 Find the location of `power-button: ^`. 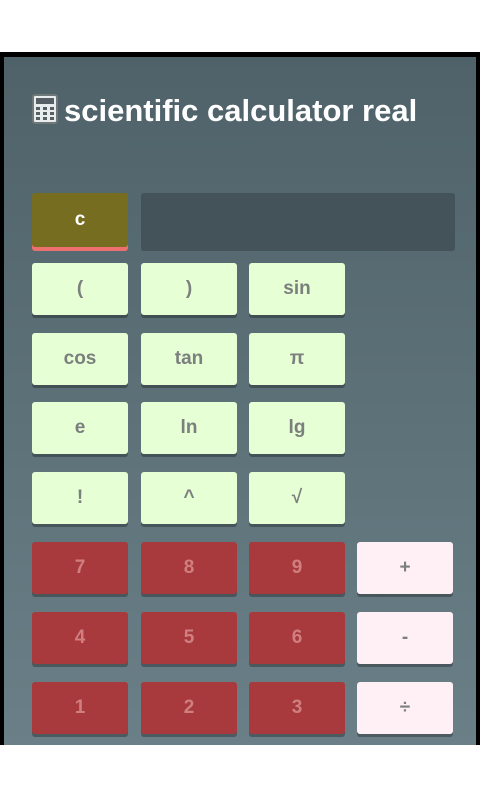

power-button: ^ is located at coordinates (189, 498).